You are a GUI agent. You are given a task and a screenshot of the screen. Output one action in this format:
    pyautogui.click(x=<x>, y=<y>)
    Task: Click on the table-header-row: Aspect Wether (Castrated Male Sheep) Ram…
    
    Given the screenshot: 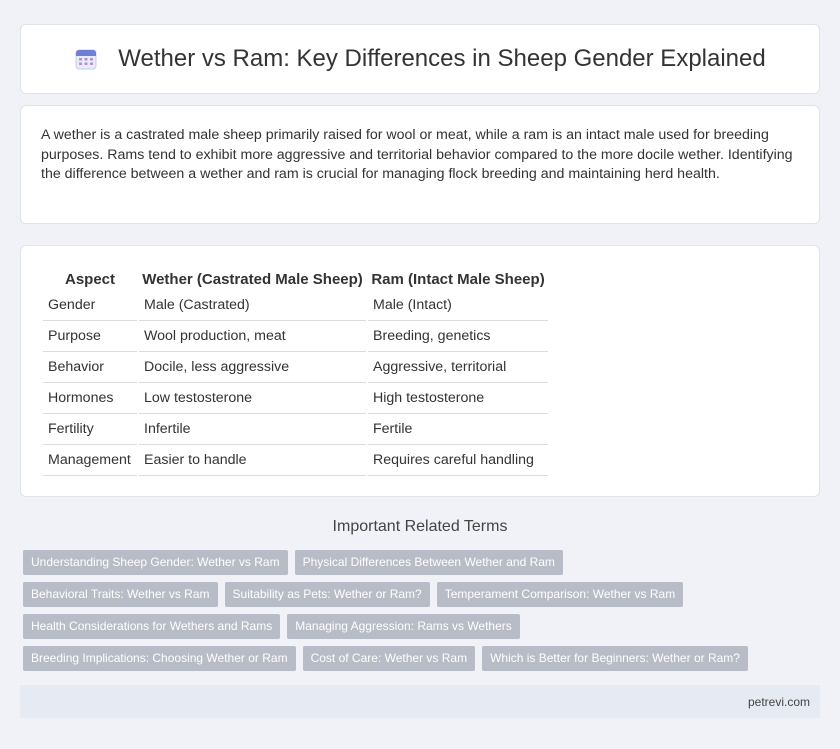 What is the action you would take?
    pyautogui.click(x=295, y=278)
    